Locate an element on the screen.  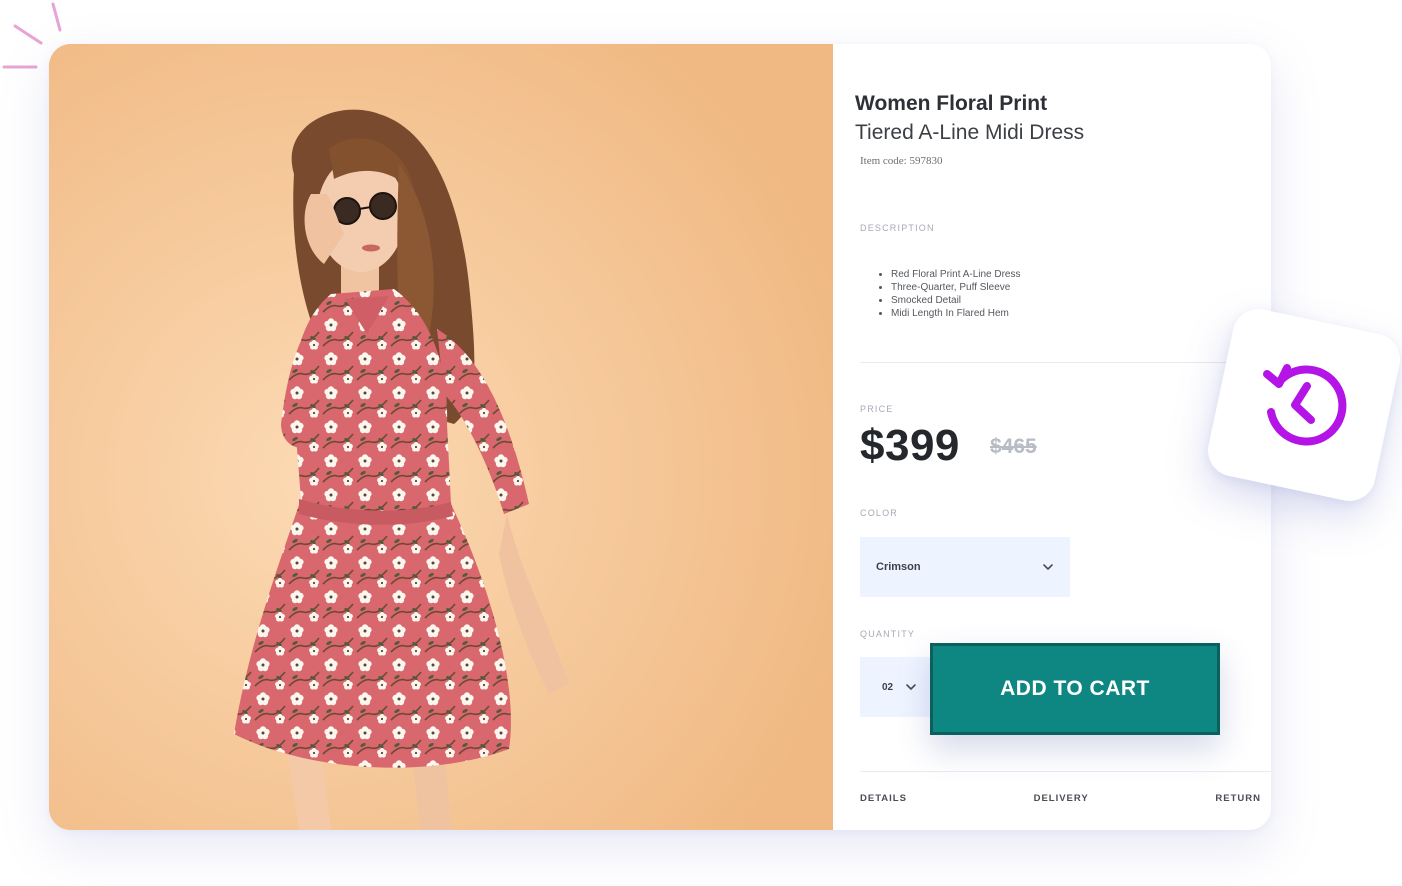
current-price: $399 is located at coordinates (910, 445).